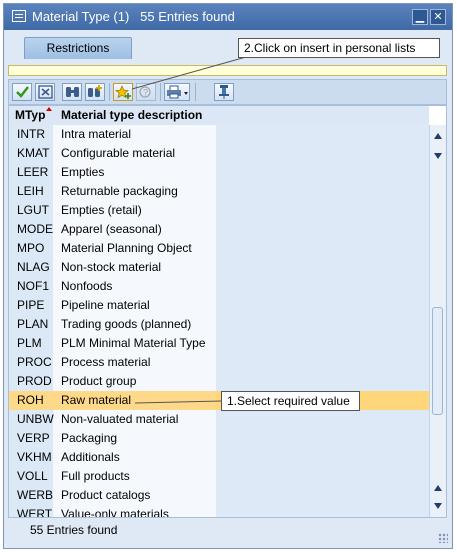 The image size is (457, 552). What do you see at coordinates (219, 134) in the screenshot?
I see `table-row: INTR Intra material` at bounding box center [219, 134].